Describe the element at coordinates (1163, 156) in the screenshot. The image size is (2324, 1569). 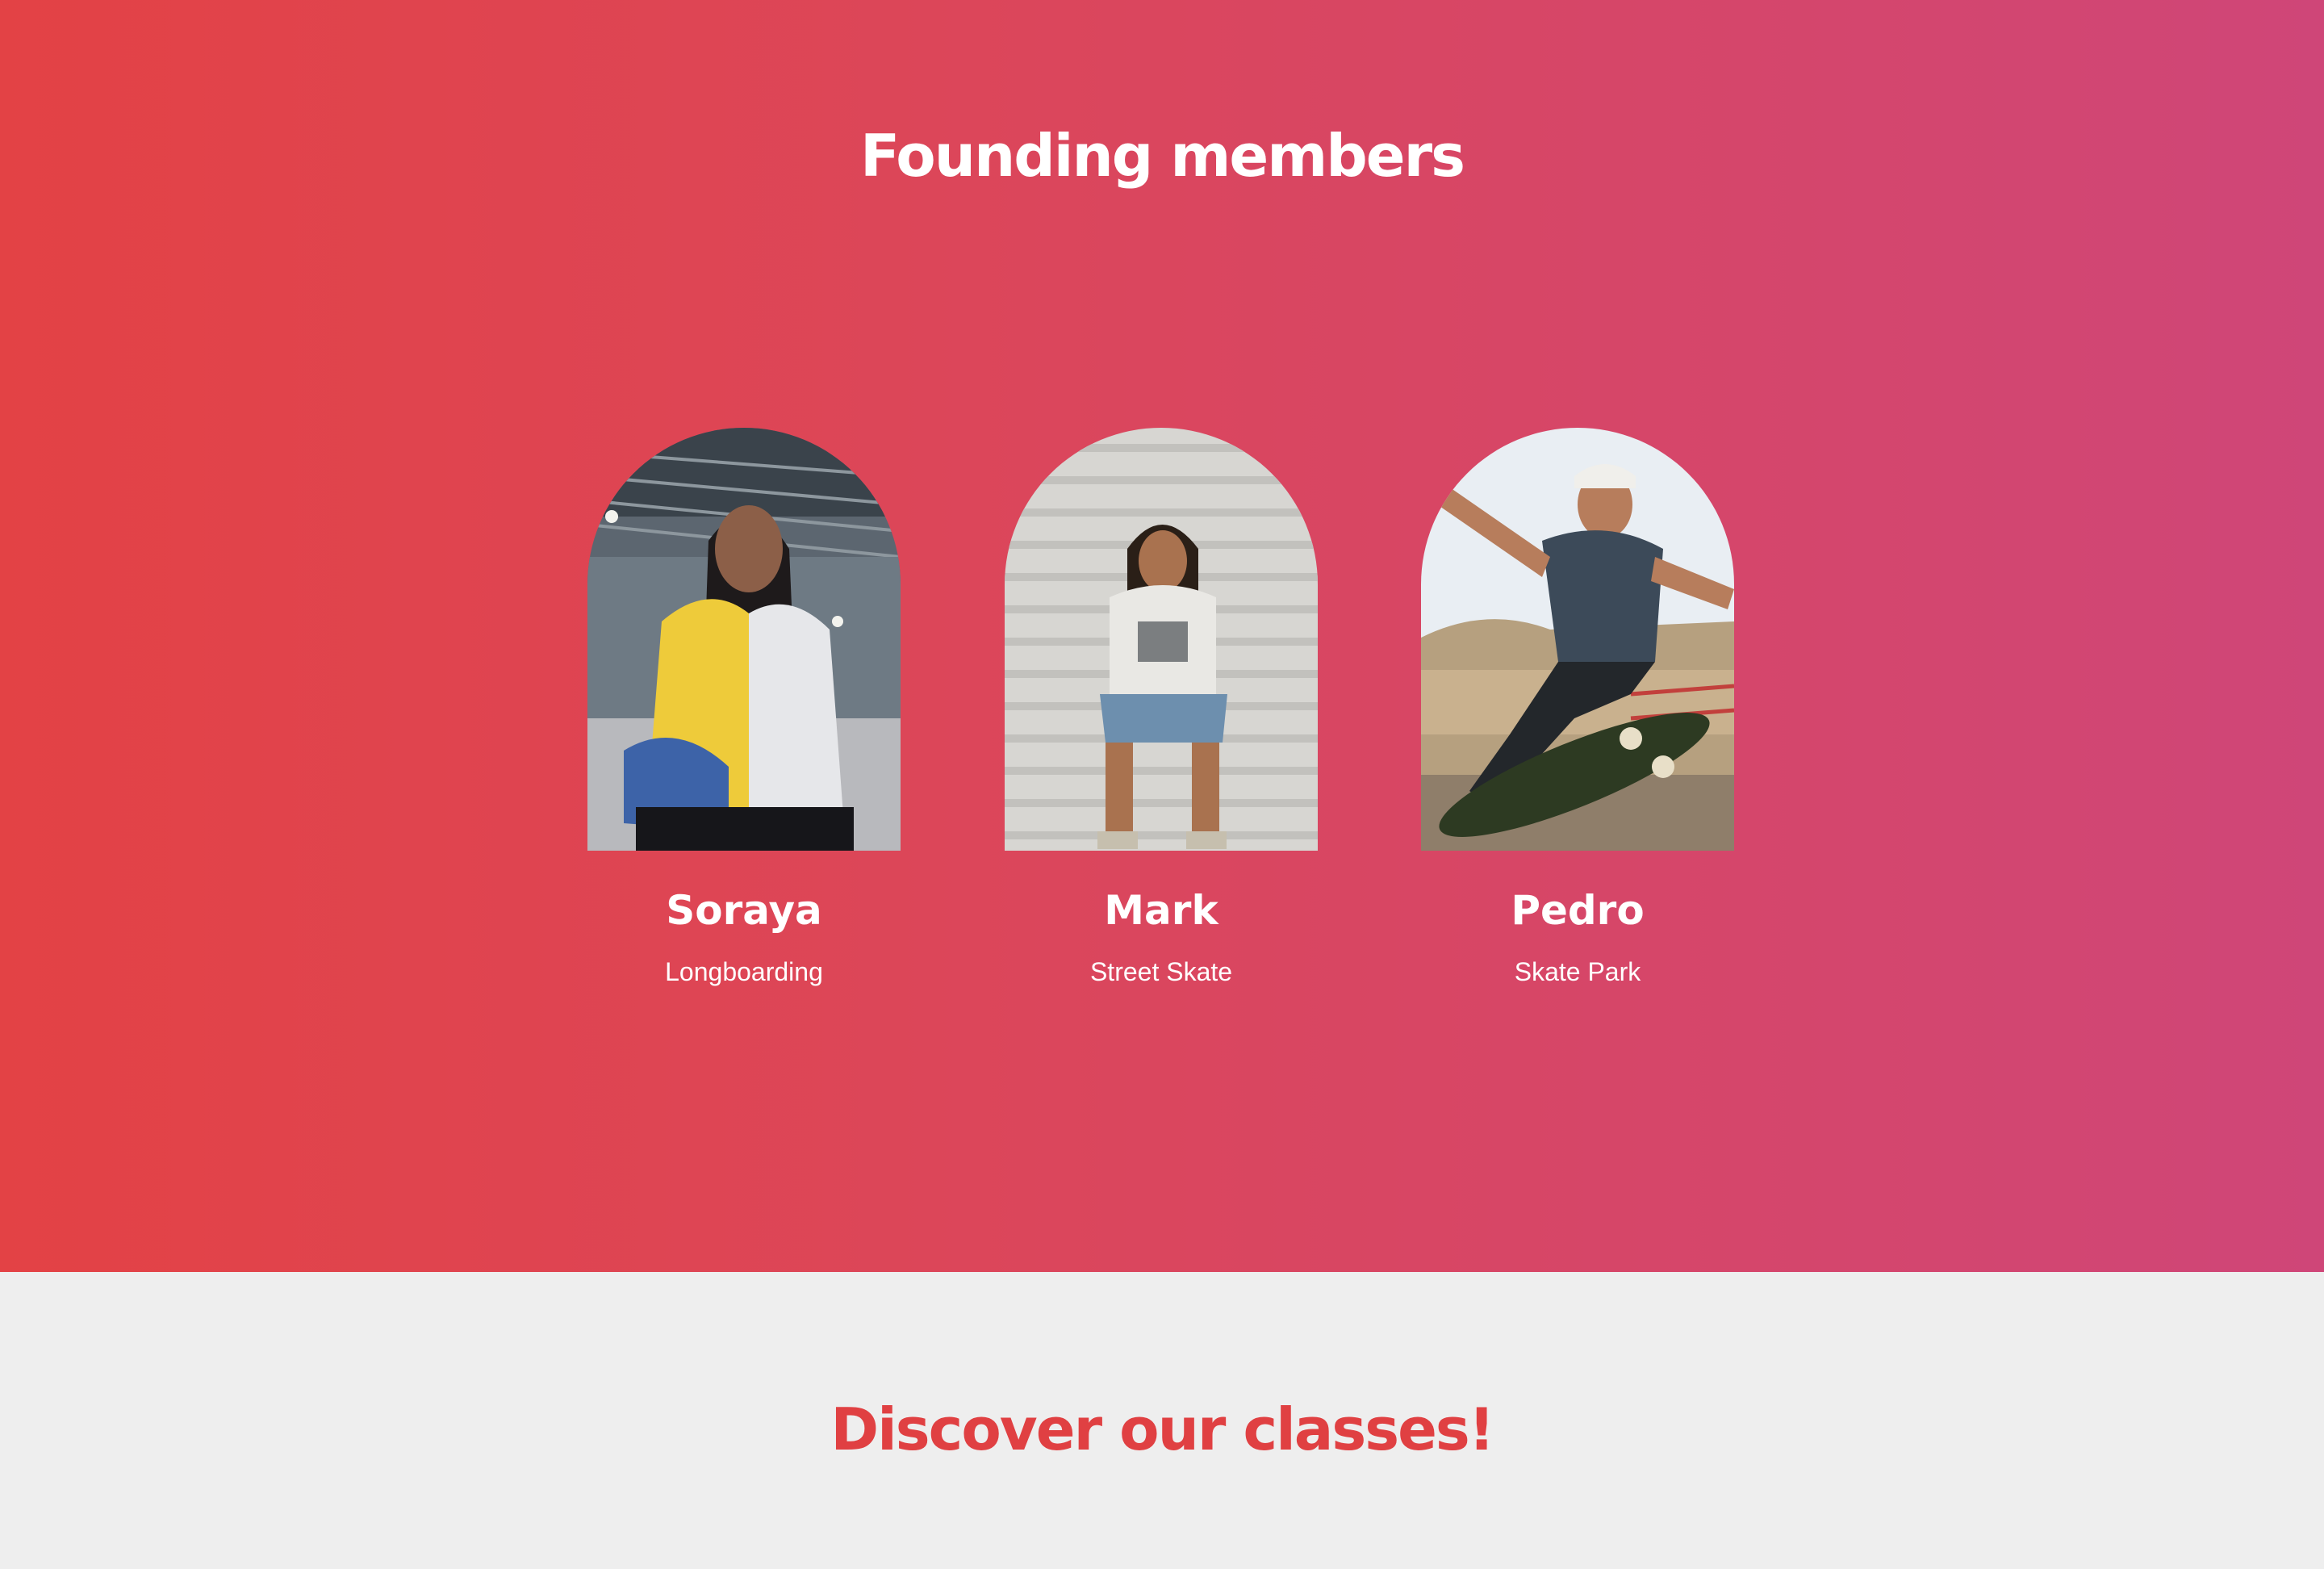
I see `founding-members-title: Founding members` at that location.